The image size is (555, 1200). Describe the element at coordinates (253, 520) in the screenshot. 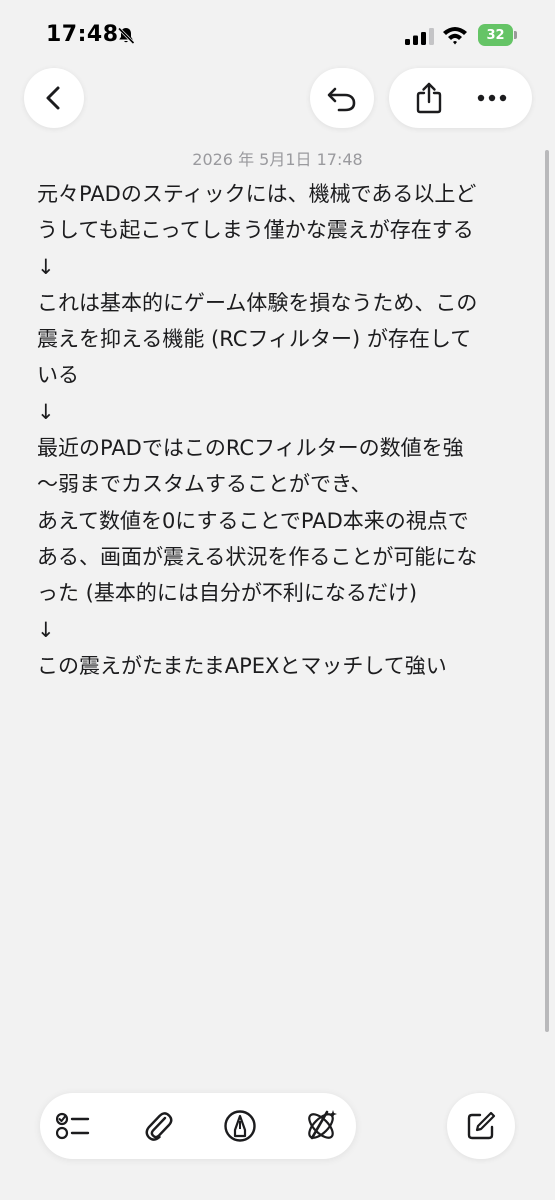

I see `note-line: あえて数値を0にすることでPAD本来の視点で` at that location.